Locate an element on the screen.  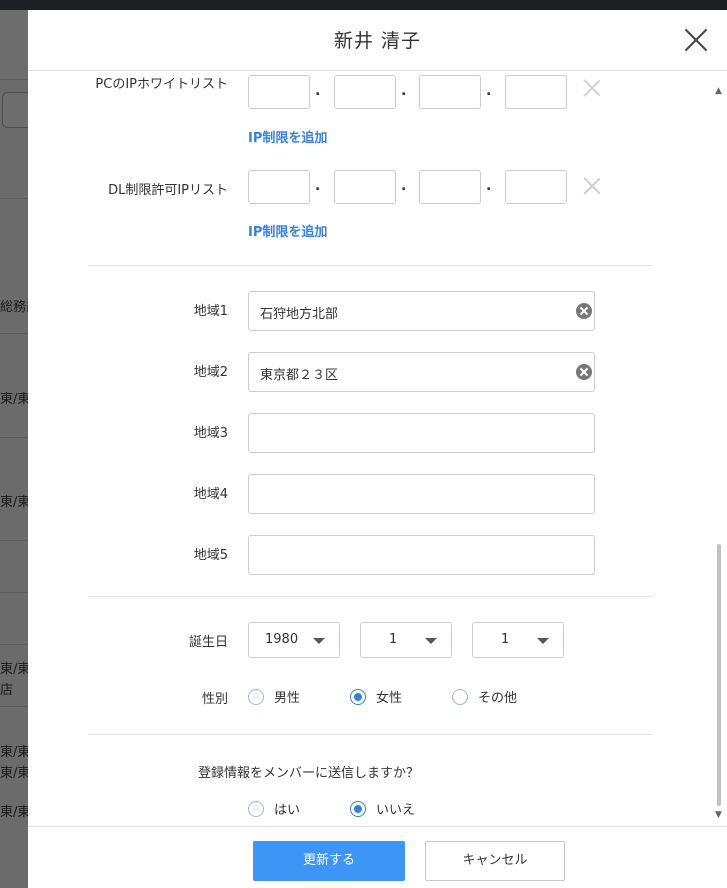
birthday-year-select: 1980 is located at coordinates (294, 640).